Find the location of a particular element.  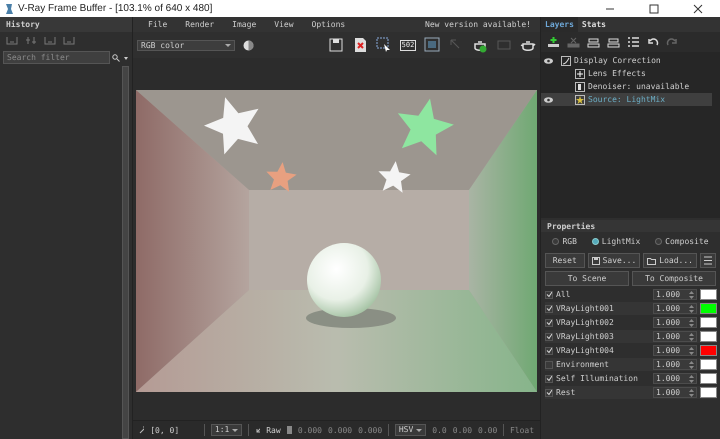

format-label: Float is located at coordinates (522, 430).